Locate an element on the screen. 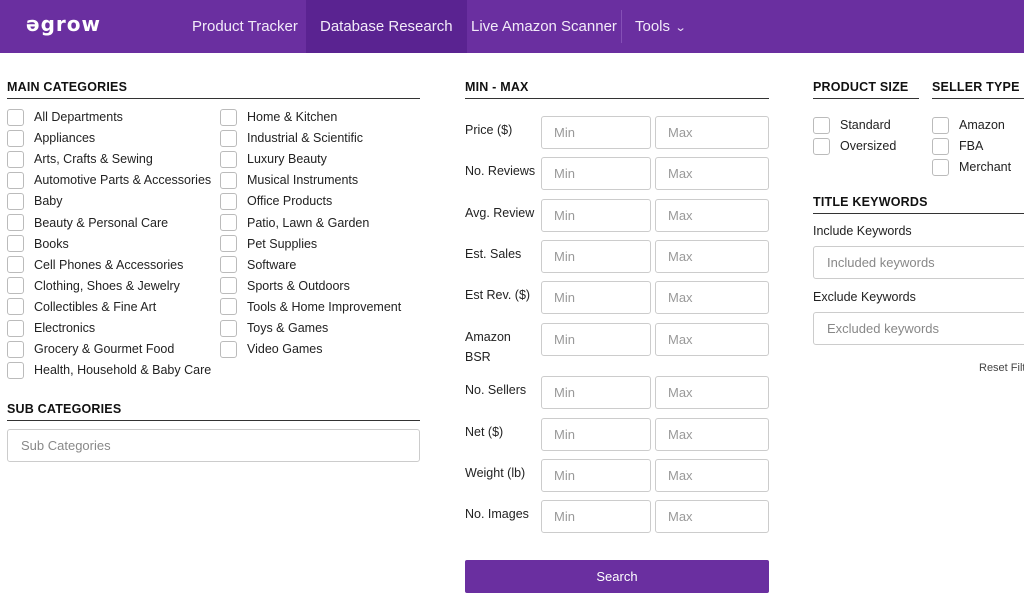  sub-categories-input is located at coordinates (213, 445).